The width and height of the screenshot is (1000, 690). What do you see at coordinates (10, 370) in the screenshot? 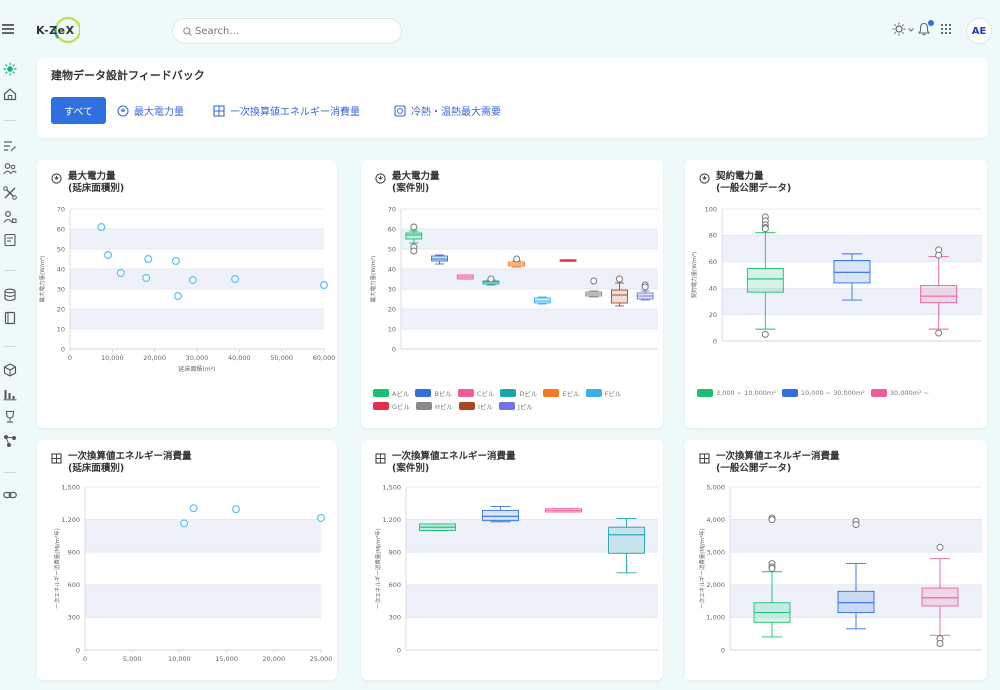
I see `cube-icon` at bounding box center [10, 370].